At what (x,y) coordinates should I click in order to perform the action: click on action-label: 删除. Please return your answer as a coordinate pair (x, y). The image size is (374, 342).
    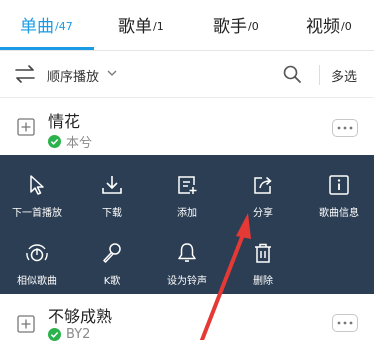
    Looking at the image, I should click on (263, 281).